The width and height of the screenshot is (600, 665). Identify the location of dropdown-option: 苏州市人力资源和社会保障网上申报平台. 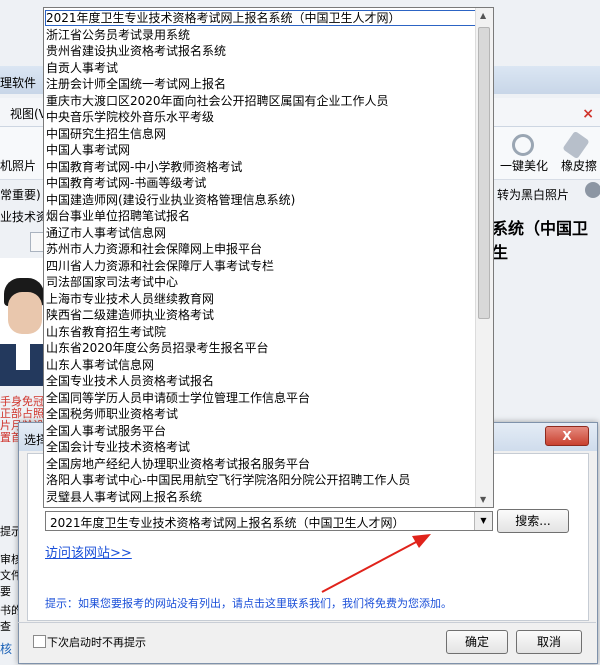
(261, 249).